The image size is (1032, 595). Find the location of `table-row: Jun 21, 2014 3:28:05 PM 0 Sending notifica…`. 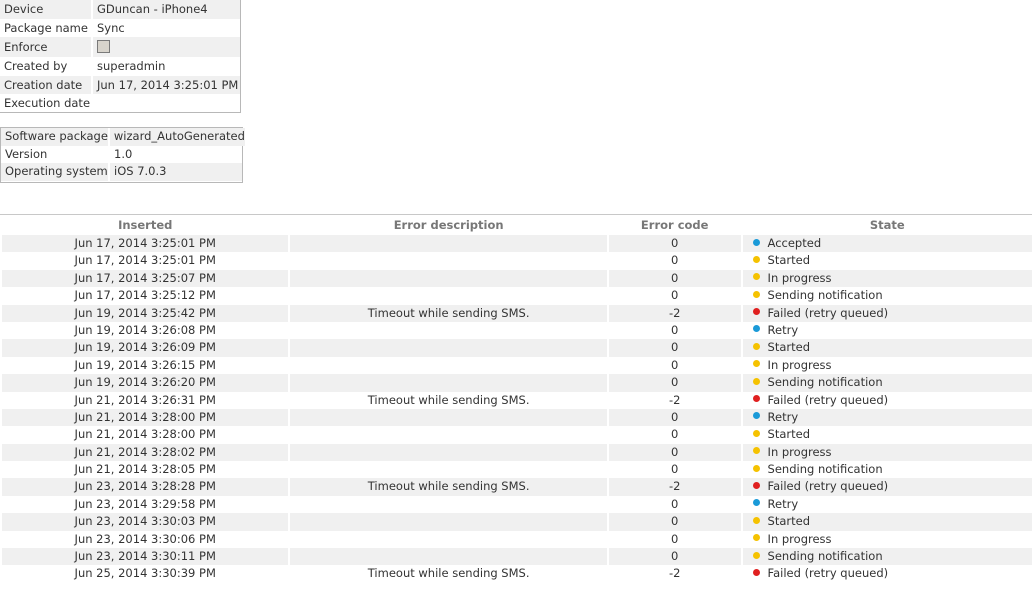

table-row: Jun 21, 2014 3:28:05 PM 0 Sending notifica… is located at coordinates (516, 469).